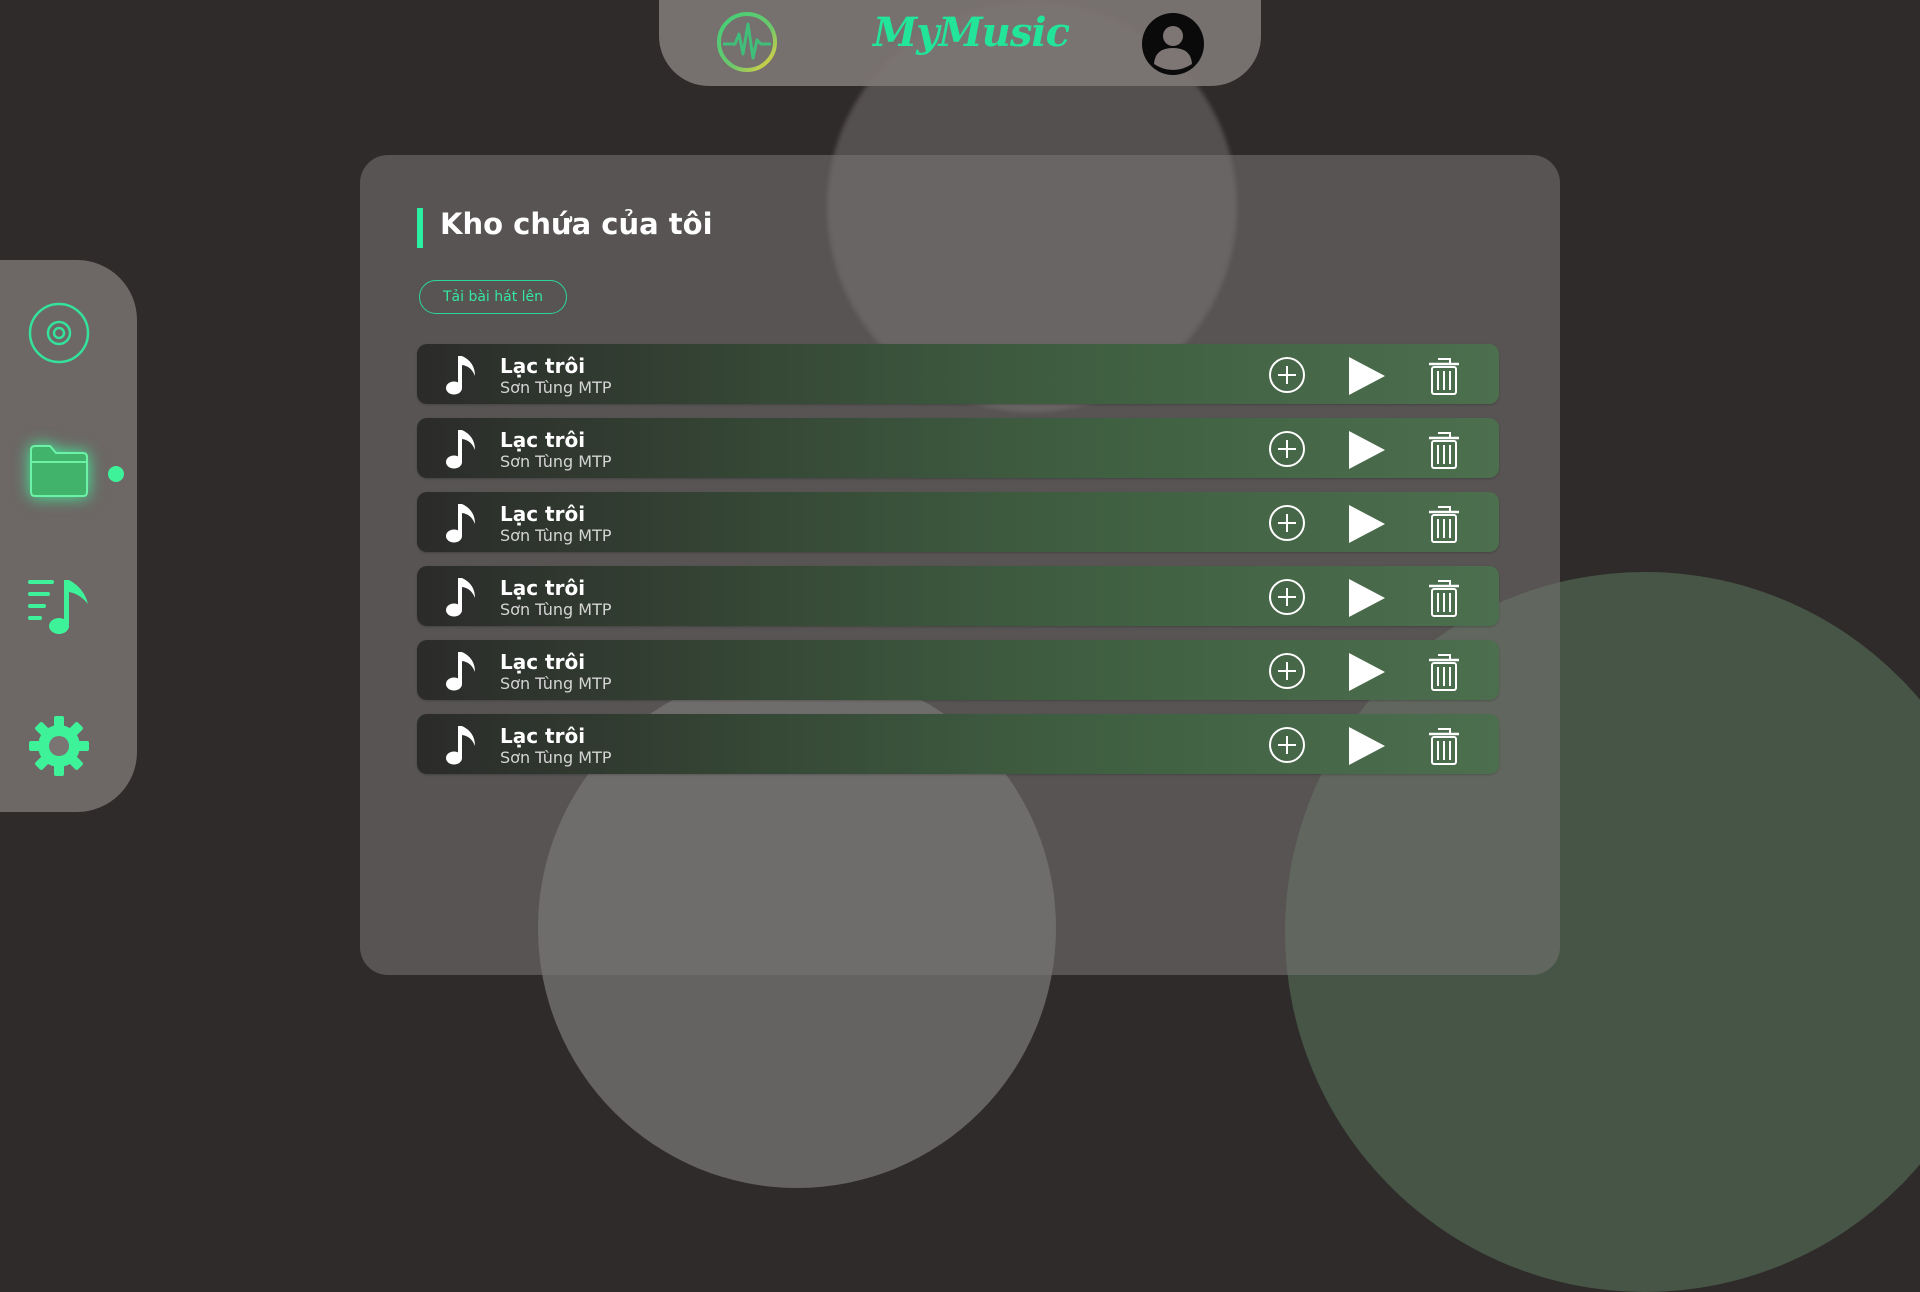  What do you see at coordinates (59, 746) in the screenshot?
I see `gear-icon` at bounding box center [59, 746].